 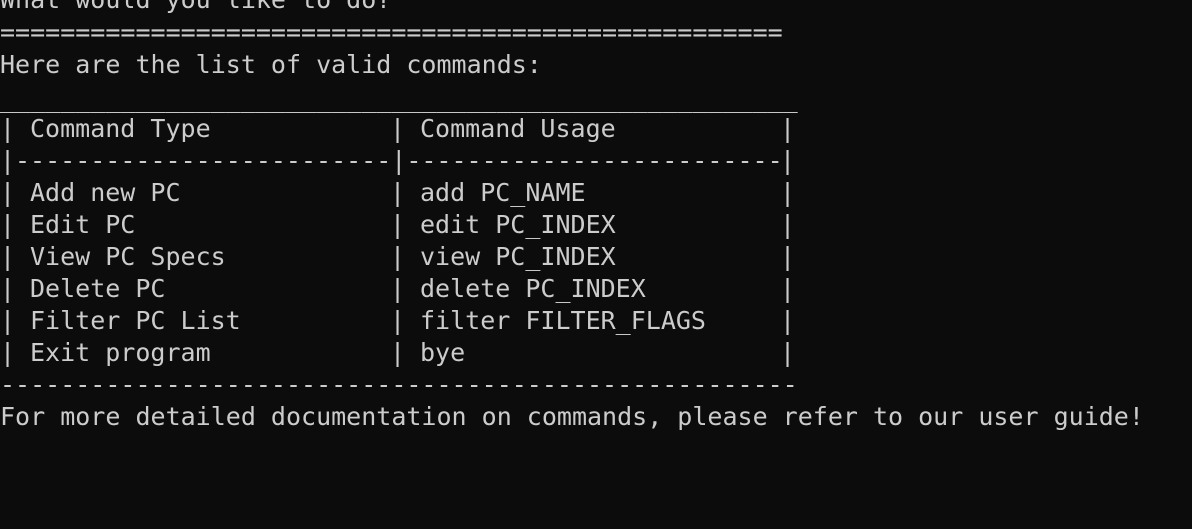 What do you see at coordinates (120, 352) in the screenshot?
I see `command-type-cell: Exit program` at bounding box center [120, 352].